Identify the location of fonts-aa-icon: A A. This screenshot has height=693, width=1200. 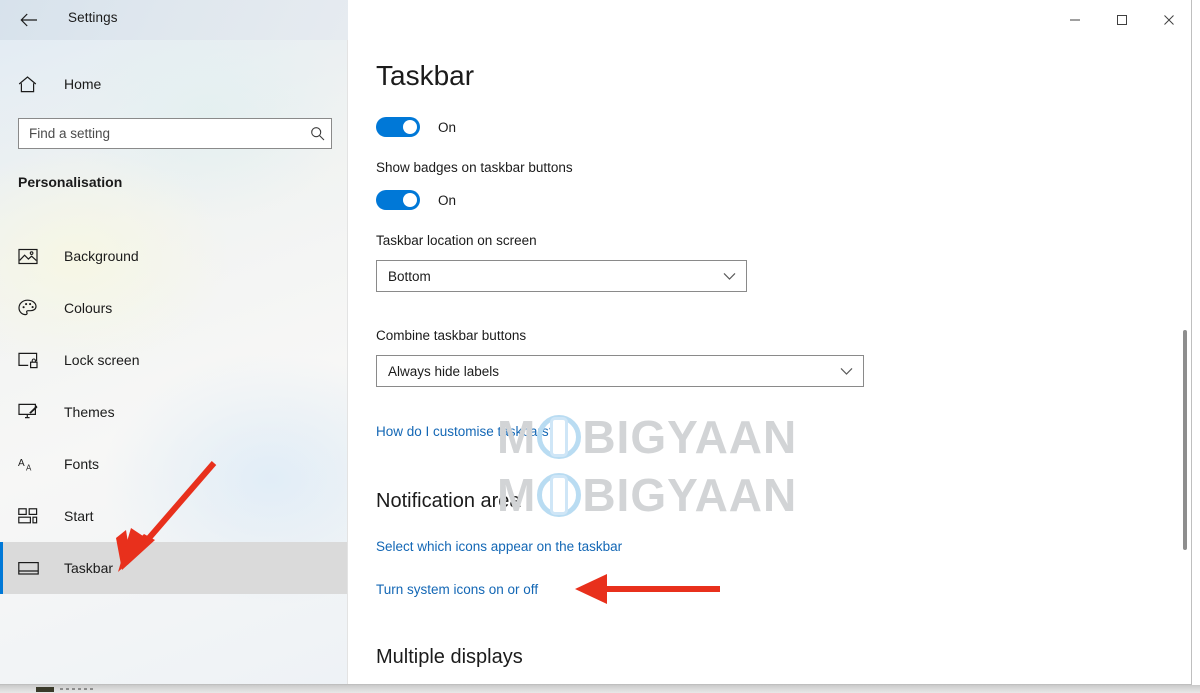
(31, 464).